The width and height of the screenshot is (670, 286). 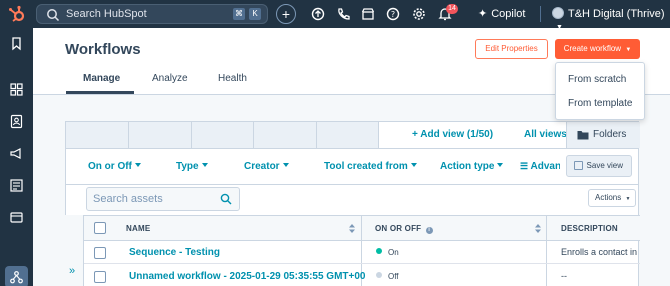 What do you see at coordinates (187, 166) in the screenshot?
I see `filter-label: Type` at bounding box center [187, 166].